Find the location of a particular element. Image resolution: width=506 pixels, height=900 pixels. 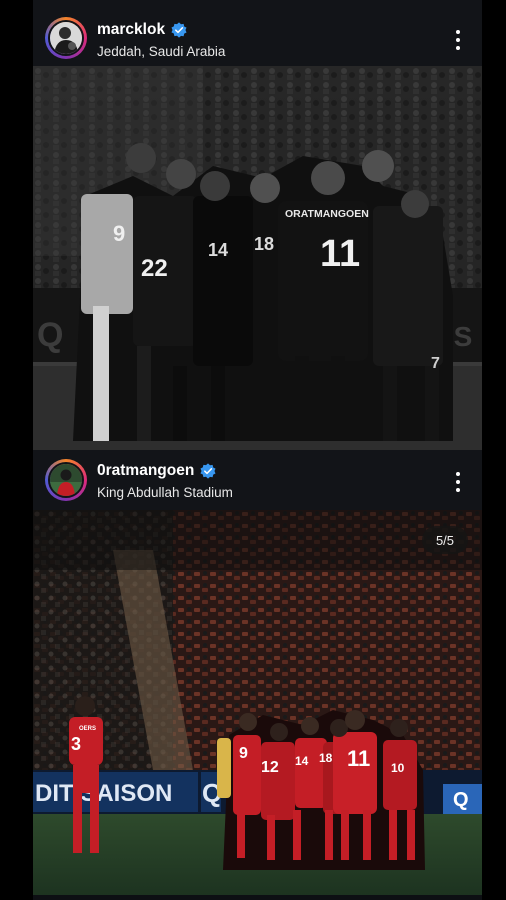

jersey-name: OERS is located at coordinates (87, 729).